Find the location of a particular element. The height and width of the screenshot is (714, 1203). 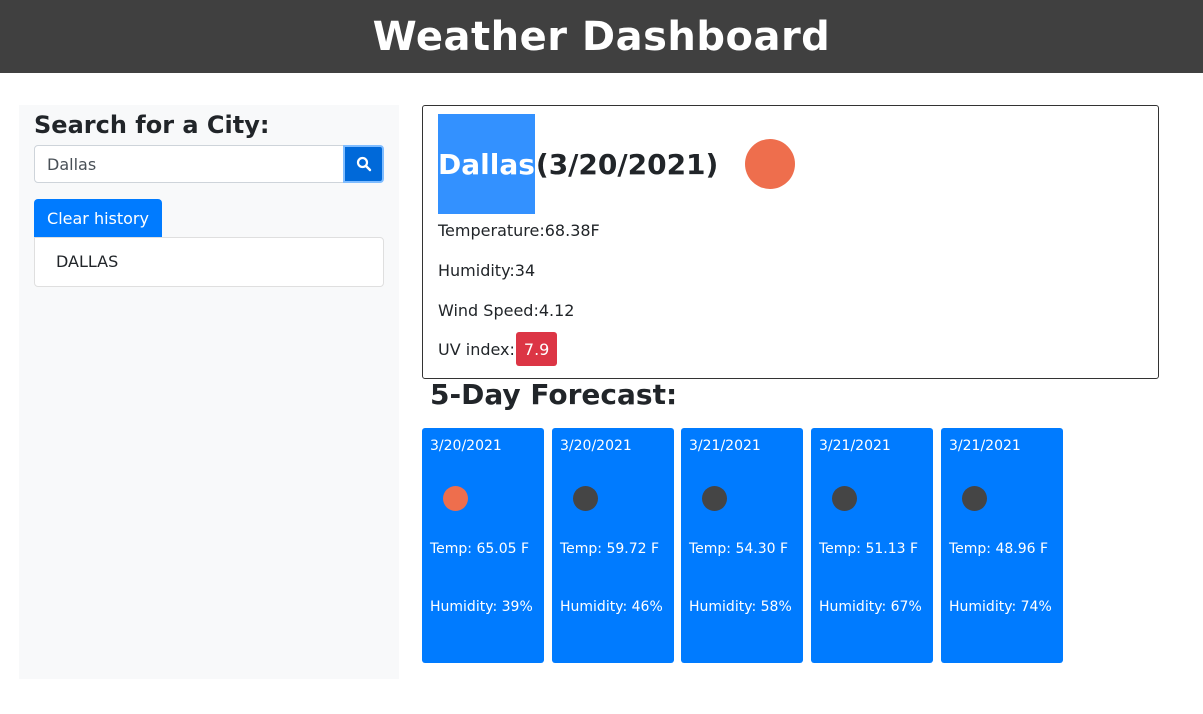

forecast-humidity: Humidity: 67% is located at coordinates (870, 607).